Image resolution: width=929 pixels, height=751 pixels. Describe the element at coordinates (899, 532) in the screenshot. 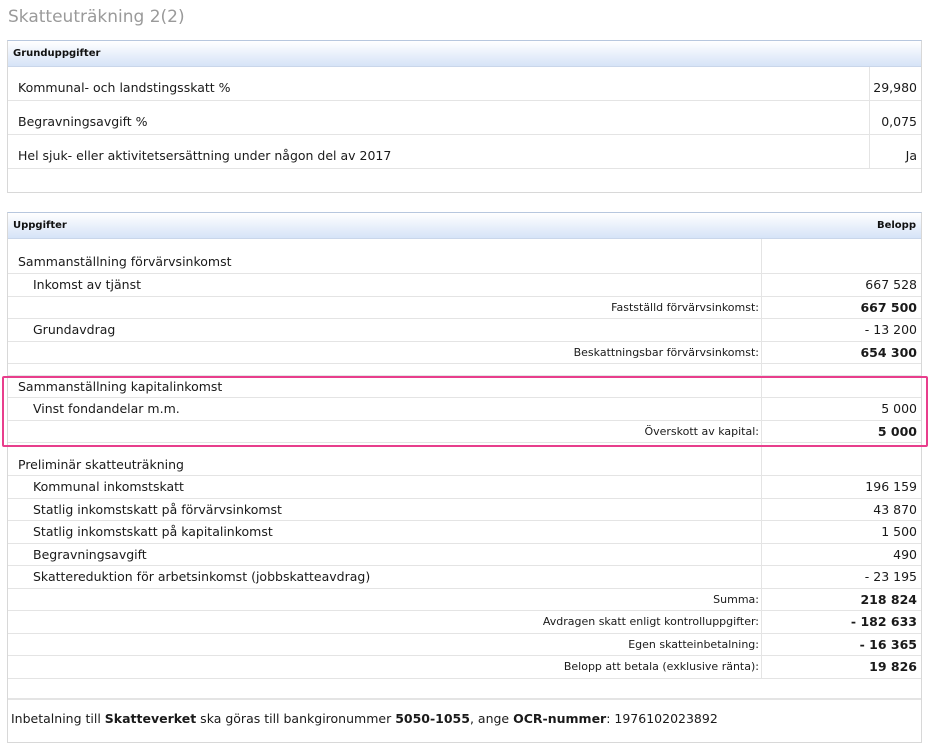

I see `row-value: 1 500` at that location.